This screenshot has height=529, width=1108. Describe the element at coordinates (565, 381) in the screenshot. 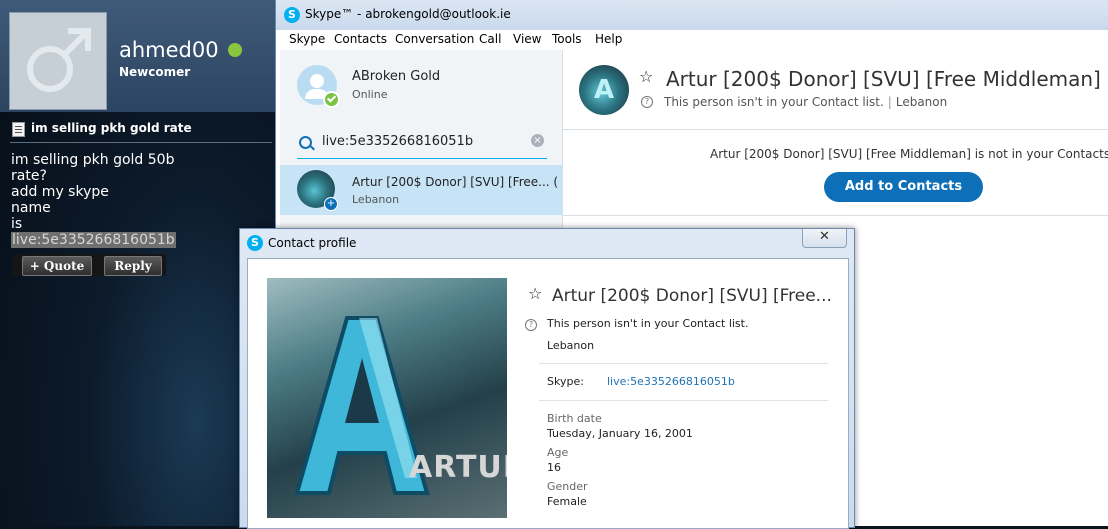

I see `skype-id-label: Skype:` at that location.